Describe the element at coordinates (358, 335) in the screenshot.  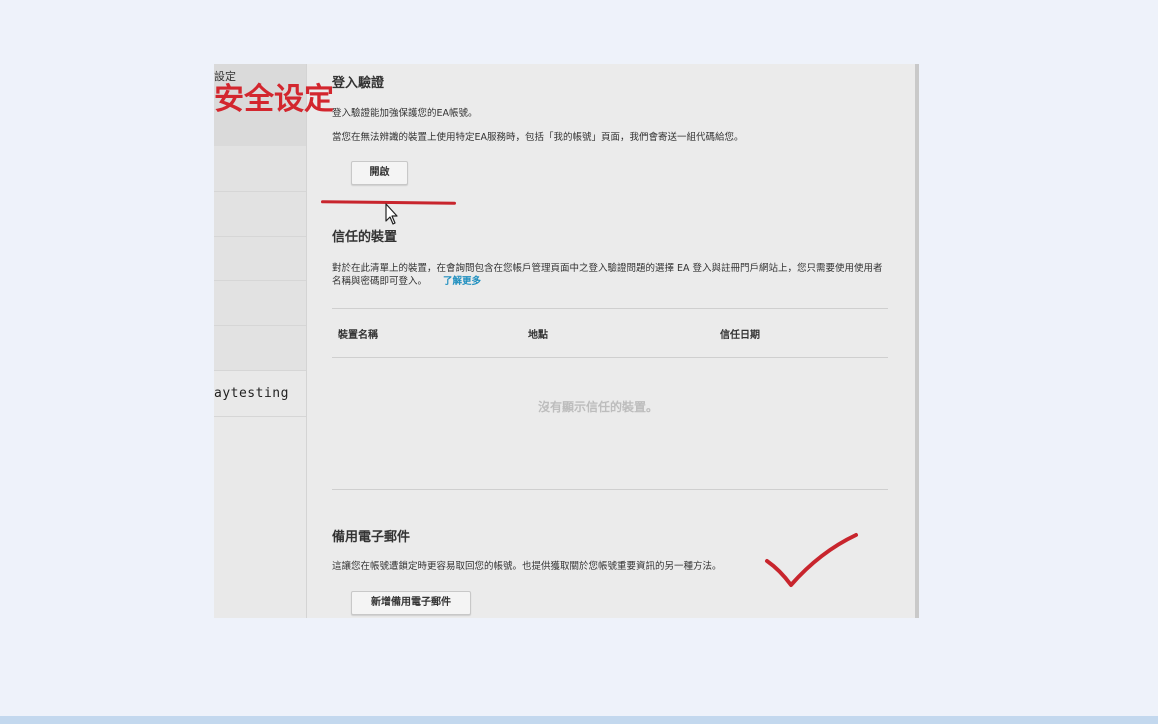
I see `column-device-name: 裝置名稱` at that location.